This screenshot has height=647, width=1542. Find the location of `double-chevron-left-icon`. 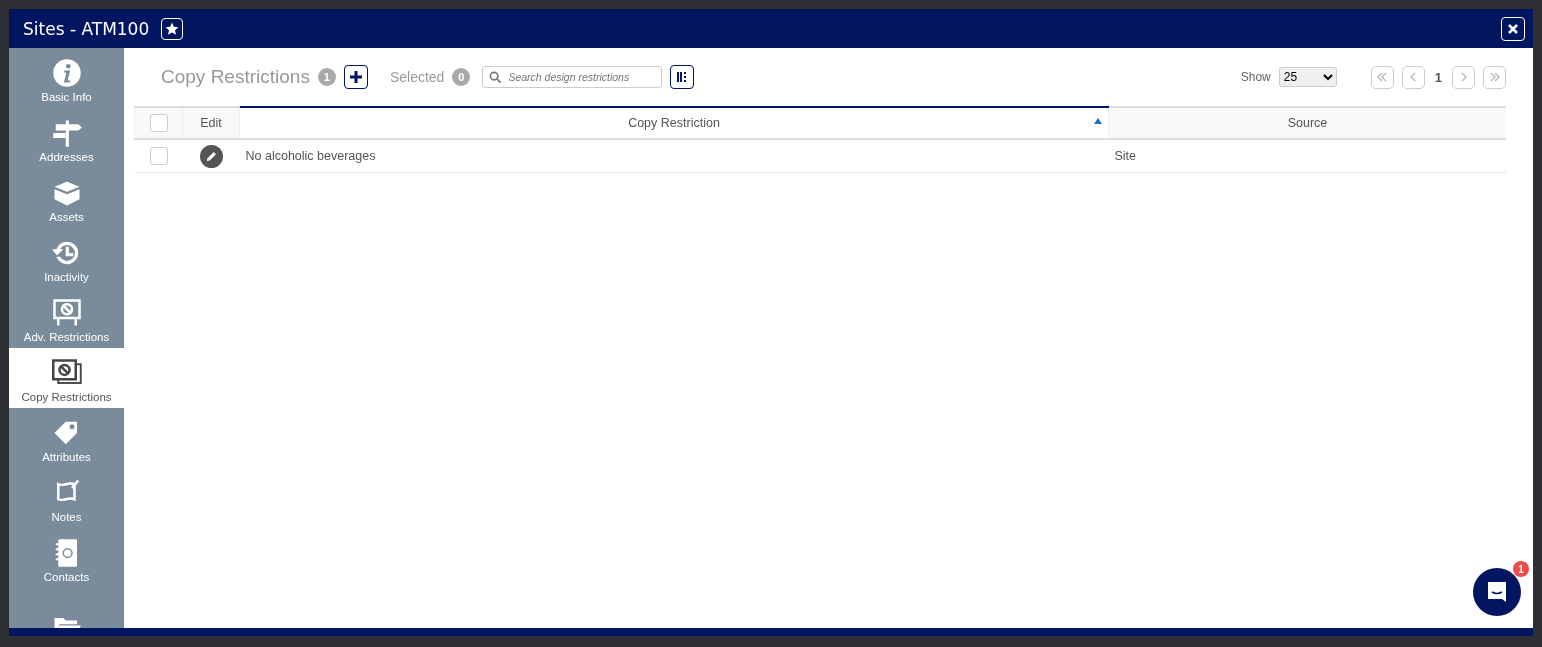

double-chevron-left-icon is located at coordinates (1382, 77).